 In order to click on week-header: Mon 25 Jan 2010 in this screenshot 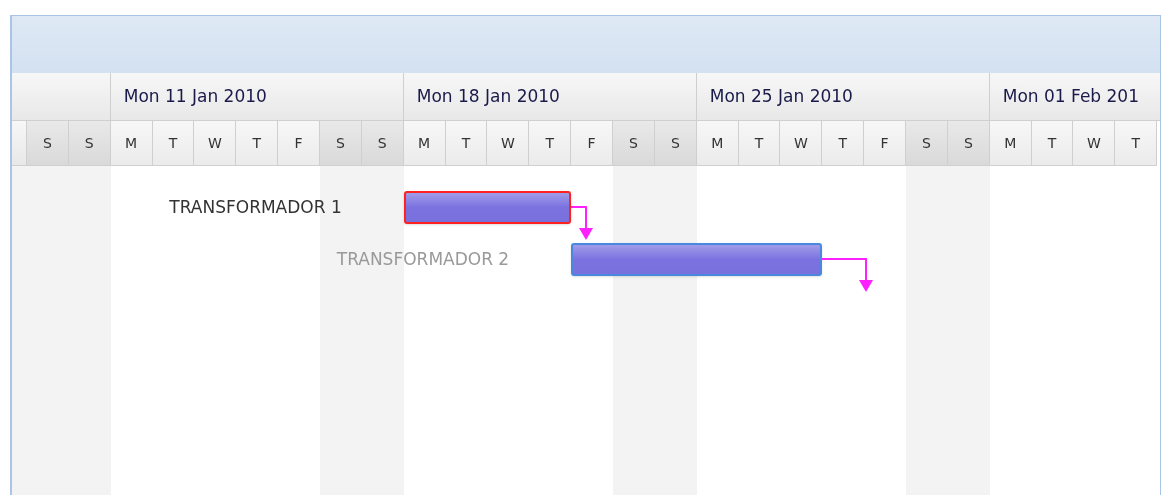, I will do `click(843, 97)`.